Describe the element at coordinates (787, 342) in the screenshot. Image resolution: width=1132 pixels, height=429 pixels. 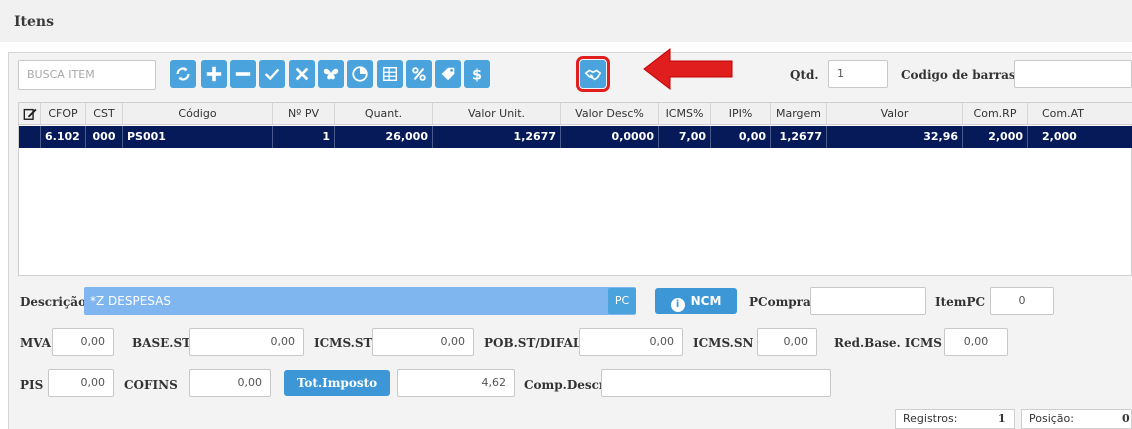
I see `icmssn-input: 0,00` at that location.